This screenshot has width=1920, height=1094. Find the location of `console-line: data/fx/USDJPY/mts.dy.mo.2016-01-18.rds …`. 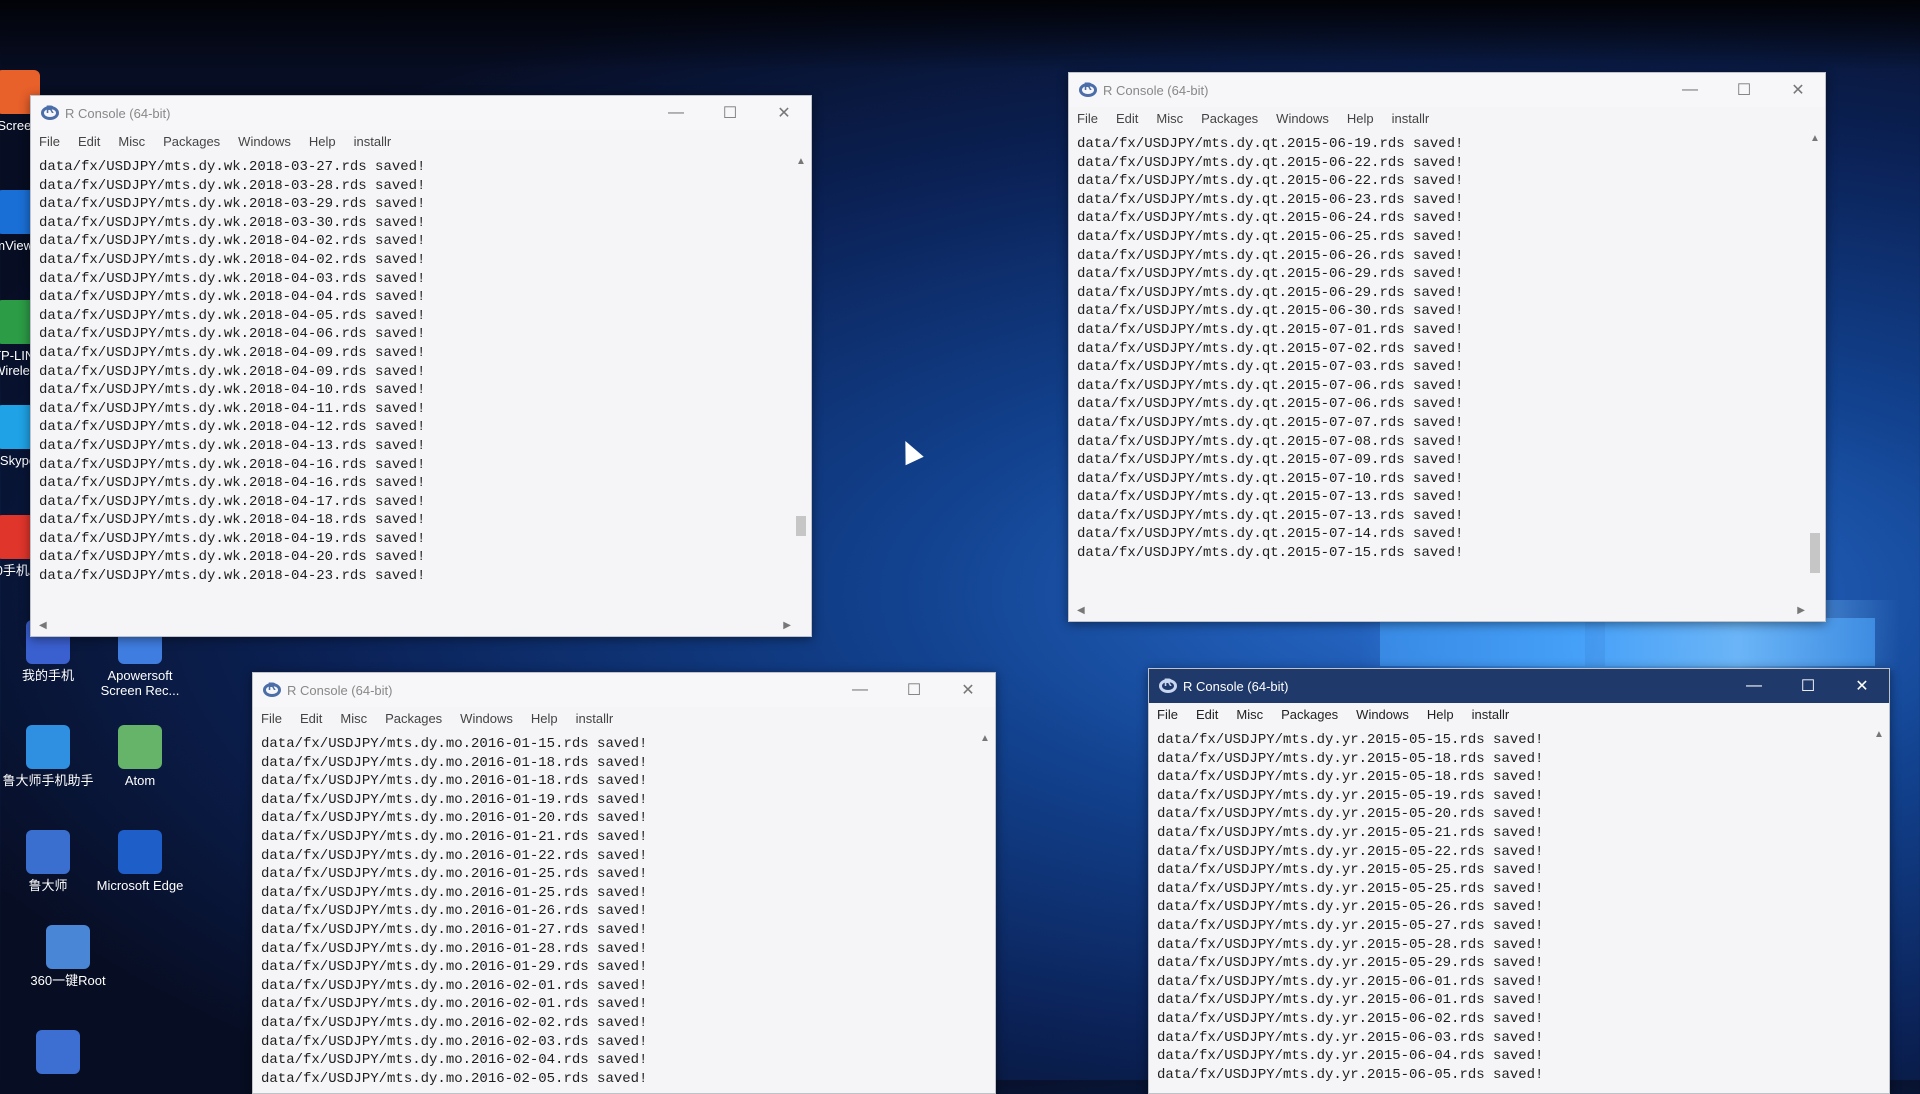

console-line: data/fx/USDJPY/mts.dy.mo.2016-01-18.rds … is located at coordinates (454, 762).